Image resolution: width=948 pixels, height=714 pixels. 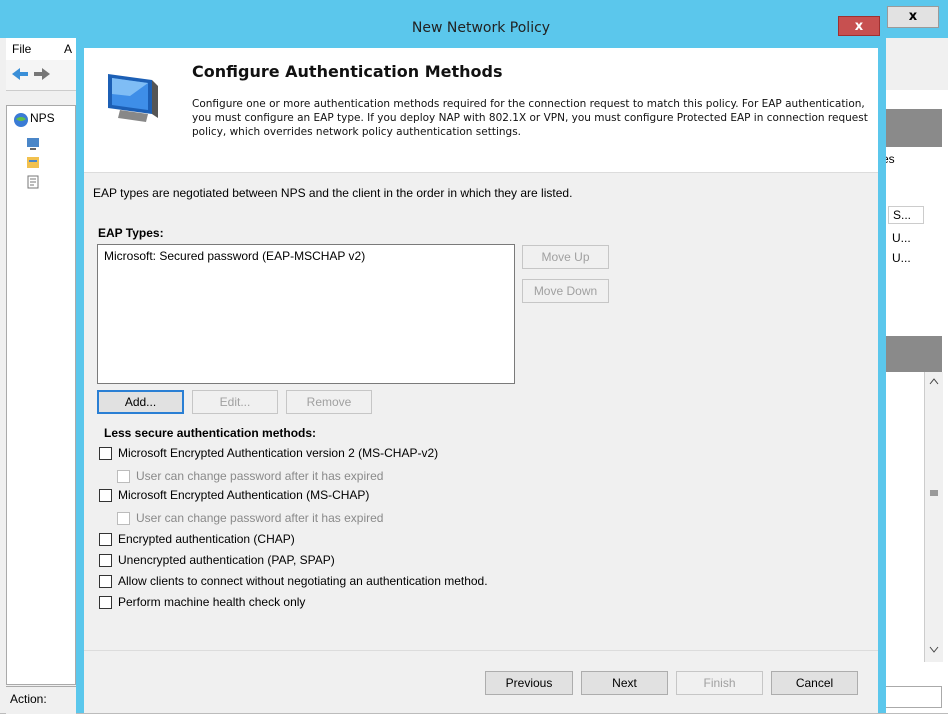 What do you see at coordinates (911, 697) in the screenshot?
I see `background-right-status` at bounding box center [911, 697].